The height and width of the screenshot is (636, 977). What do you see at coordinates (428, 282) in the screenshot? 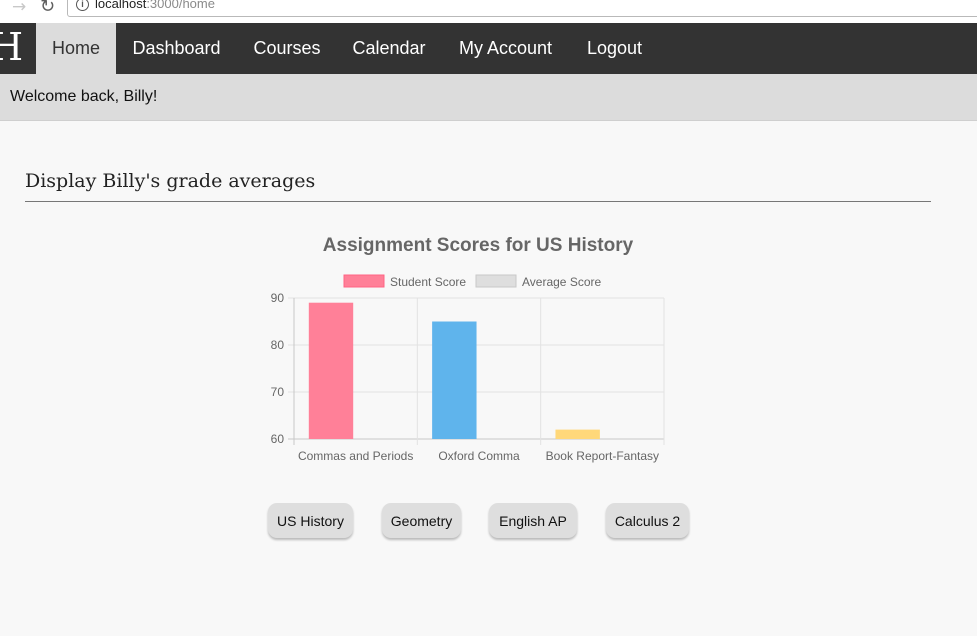
I see `legend-label-0: Student Score` at bounding box center [428, 282].